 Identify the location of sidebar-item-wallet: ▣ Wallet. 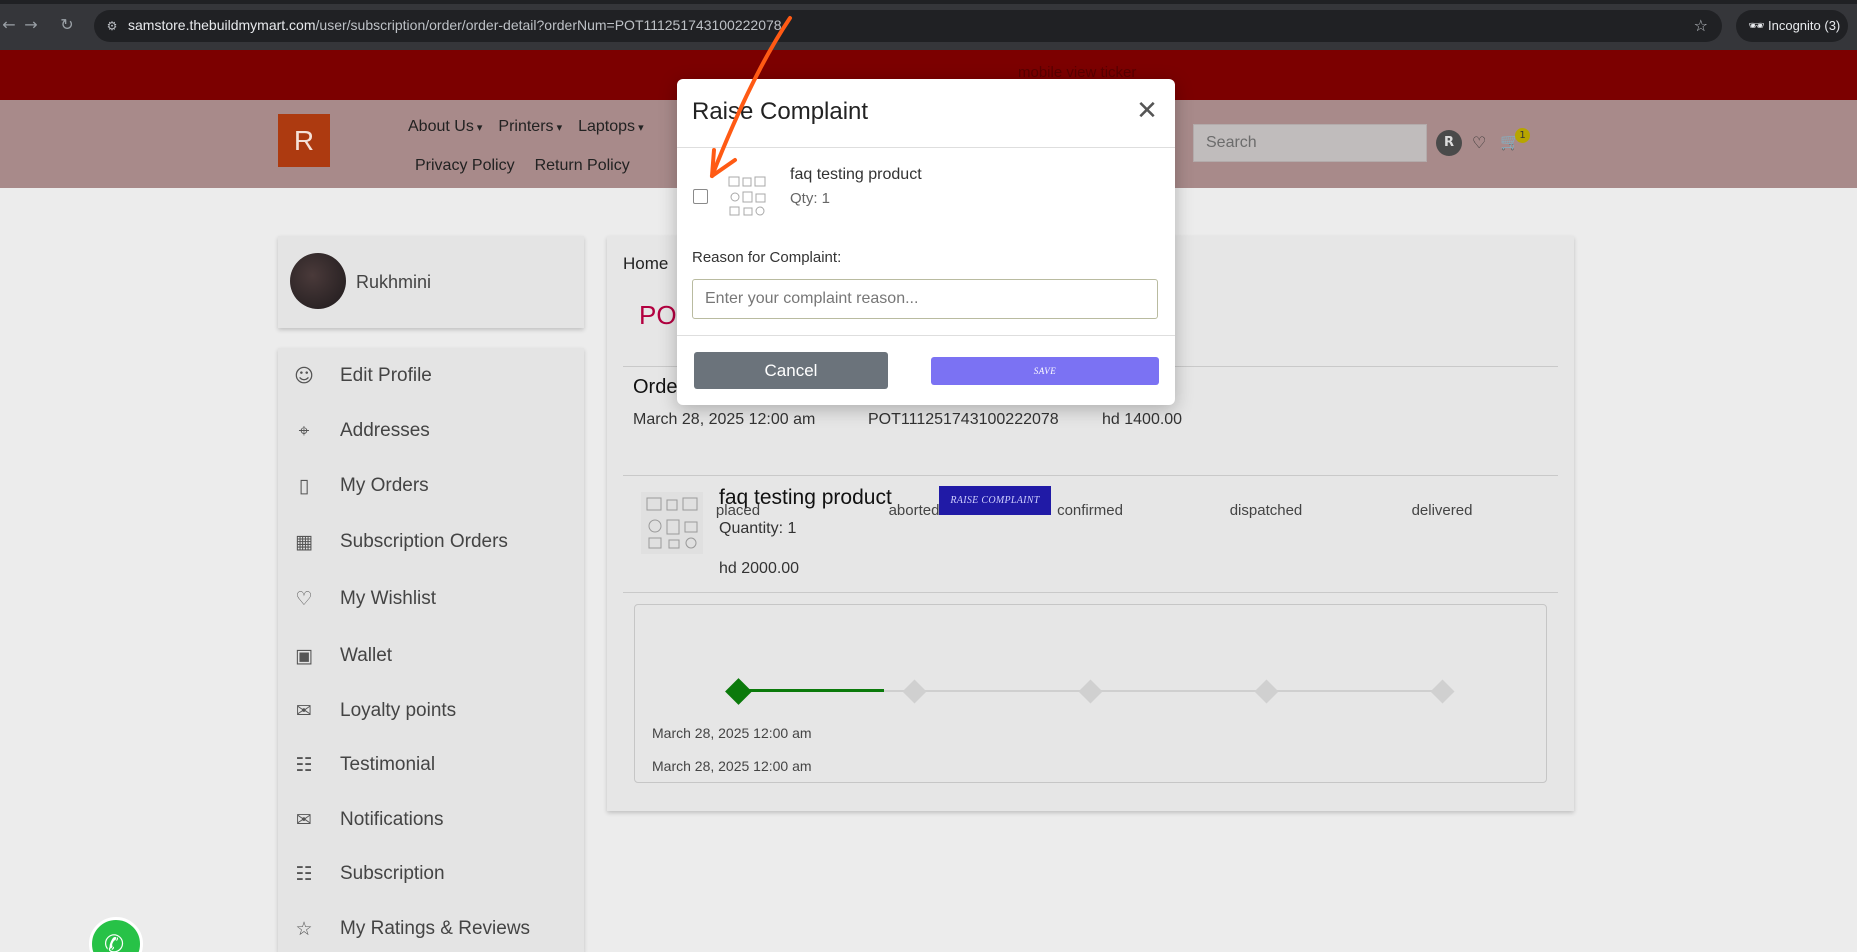
(342, 656).